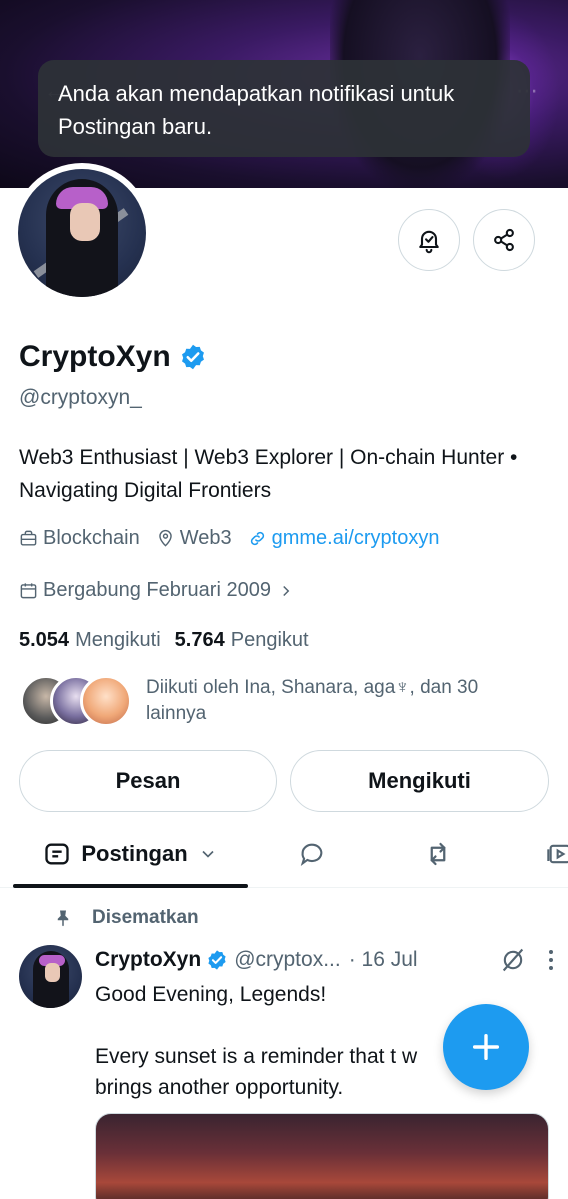 This screenshot has height=1199, width=568. I want to click on following-label: Mengikuti, so click(118, 640).